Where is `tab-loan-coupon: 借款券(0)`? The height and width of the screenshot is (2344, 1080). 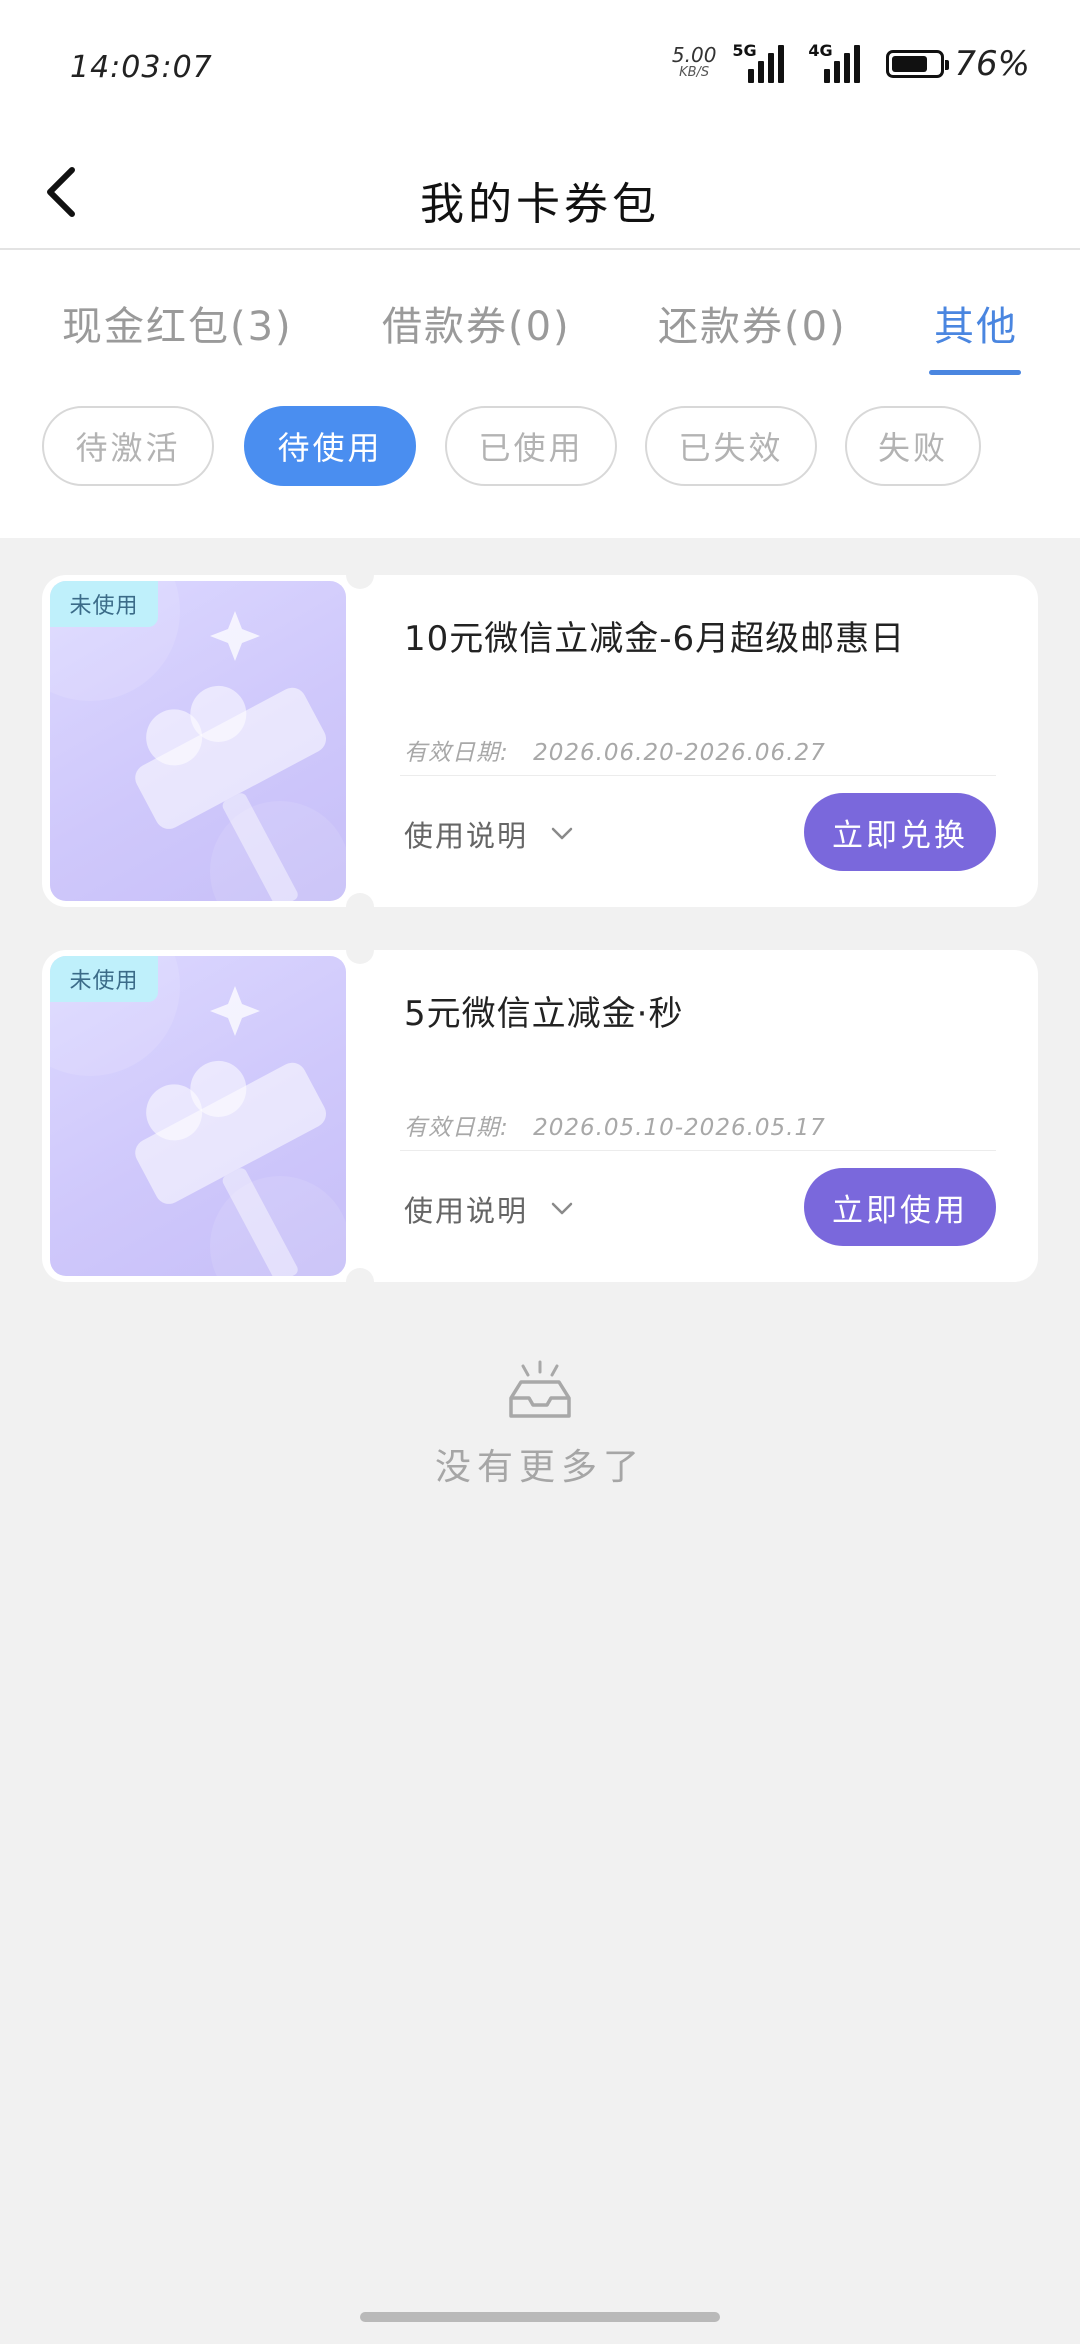
tab-loan-coupon: 借款券(0) is located at coordinates (476, 323).